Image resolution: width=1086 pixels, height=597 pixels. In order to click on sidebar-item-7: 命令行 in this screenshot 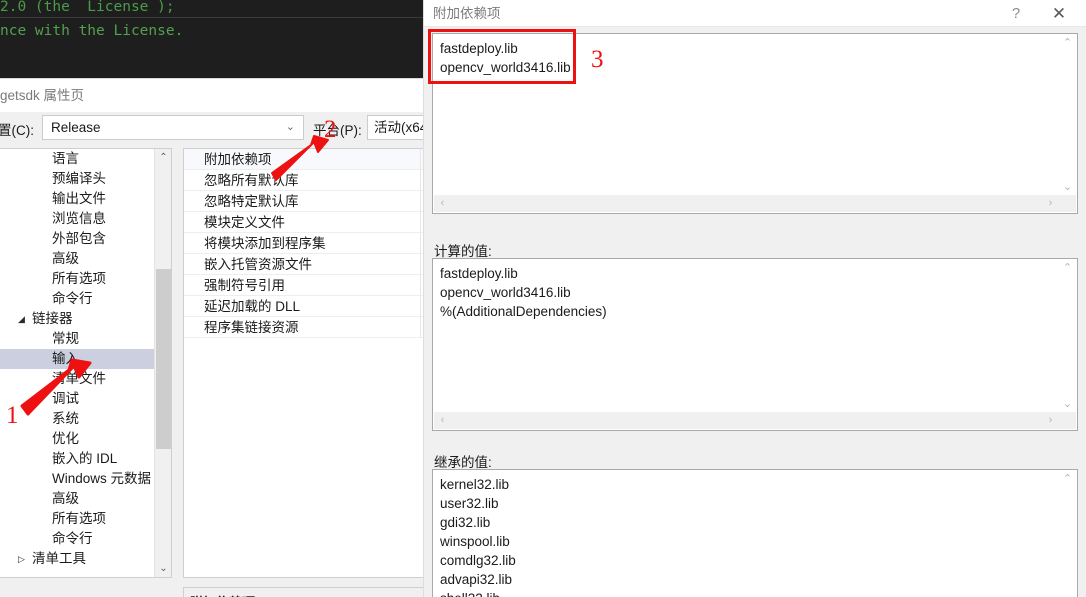, I will do `click(77, 299)`.